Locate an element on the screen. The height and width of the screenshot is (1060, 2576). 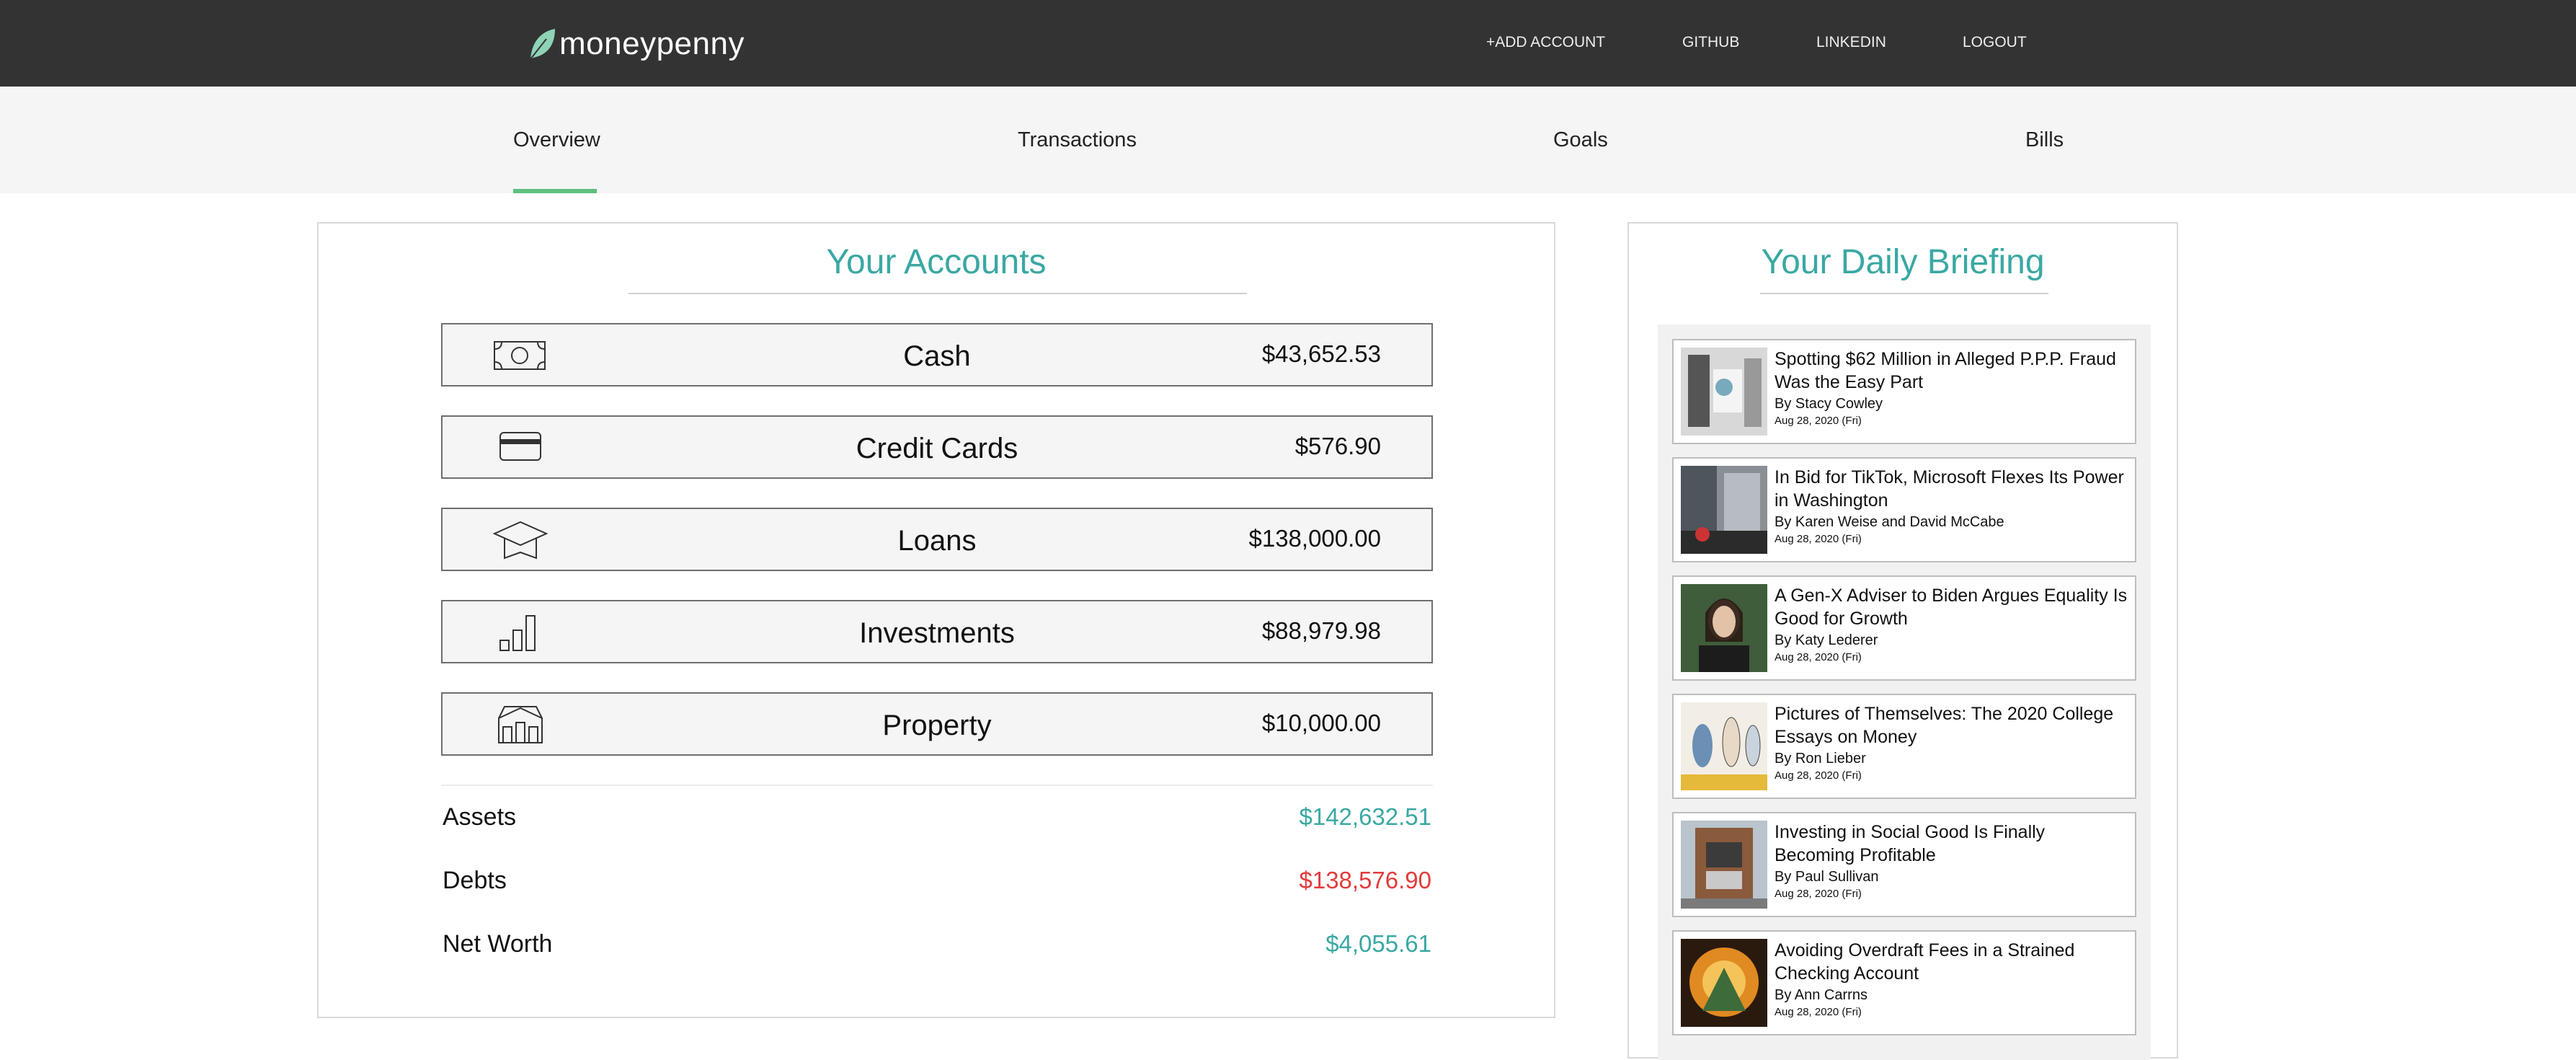
article-author: By Katy Lederer is located at coordinates (1827, 640).